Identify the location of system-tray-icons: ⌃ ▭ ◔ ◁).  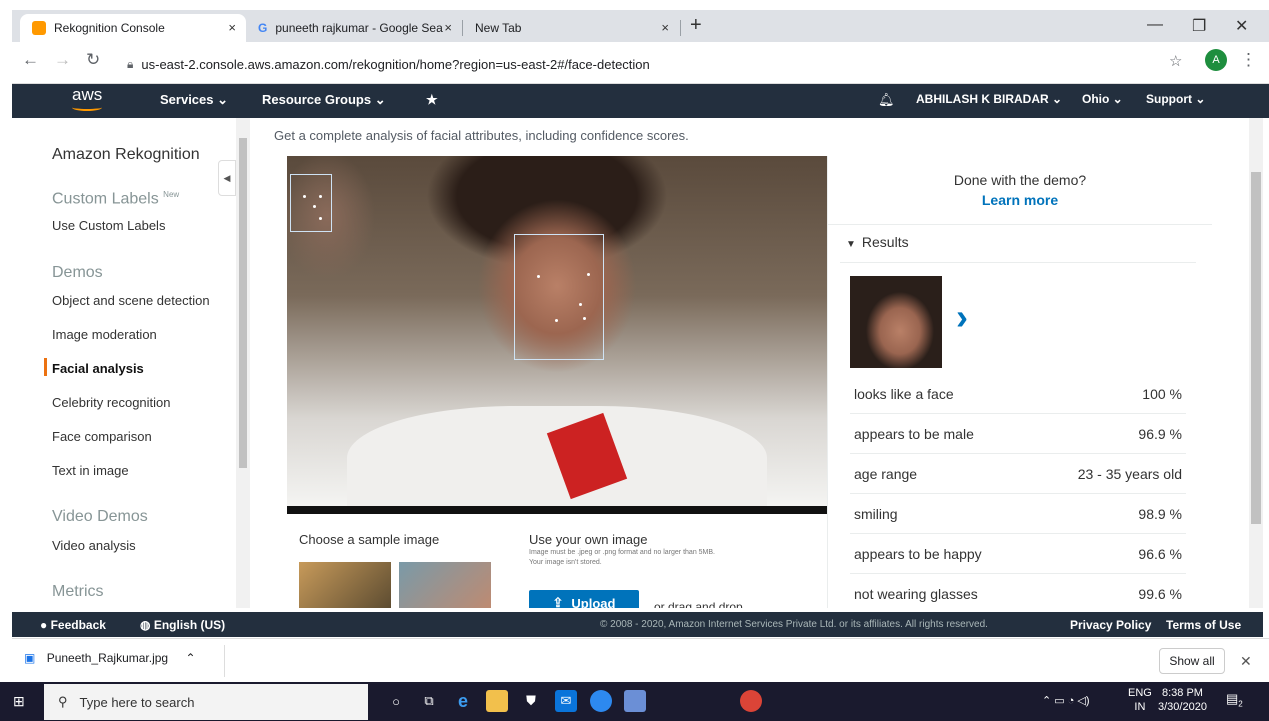
(1066, 701).